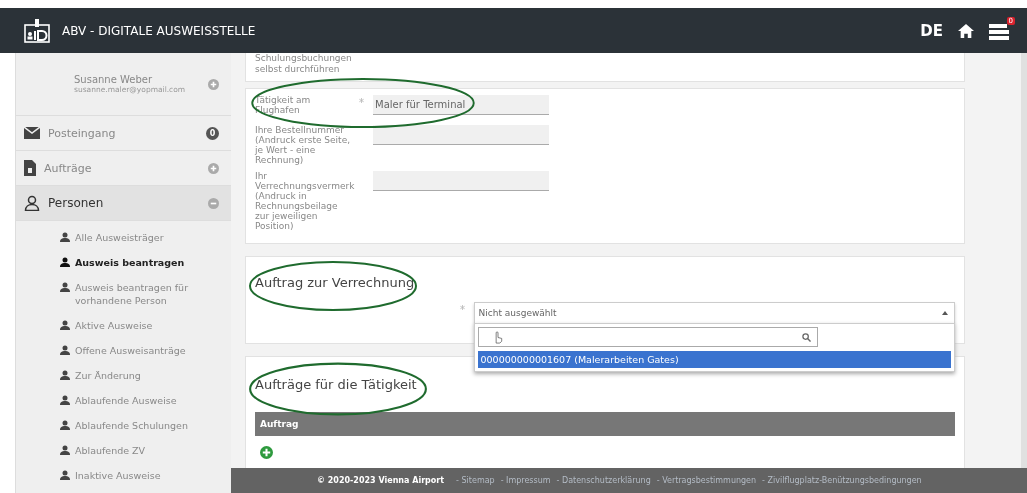  I want to click on field-label: Schulungsbuchungen selbst durchführen, so click(304, 64).